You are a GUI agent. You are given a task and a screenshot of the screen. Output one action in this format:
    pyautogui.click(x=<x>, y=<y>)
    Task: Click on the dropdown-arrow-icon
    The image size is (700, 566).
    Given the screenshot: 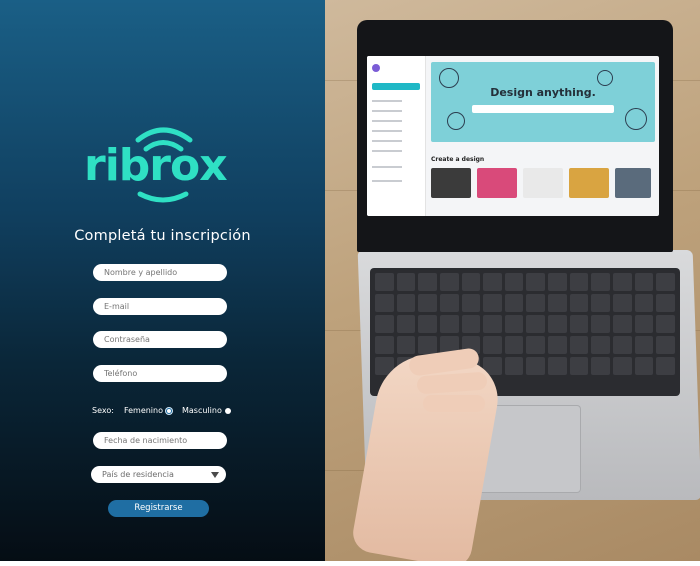 What is the action you would take?
    pyautogui.click(x=215, y=474)
    